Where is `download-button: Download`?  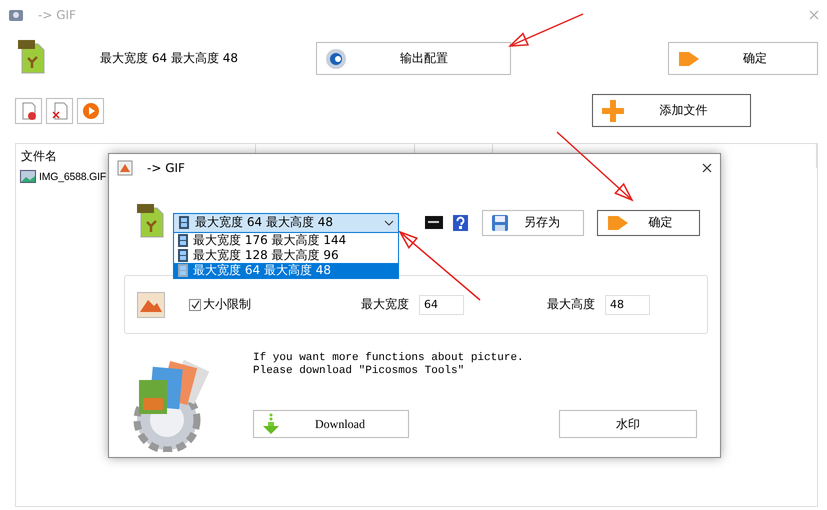
download-button: Download is located at coordinates (331, 424).